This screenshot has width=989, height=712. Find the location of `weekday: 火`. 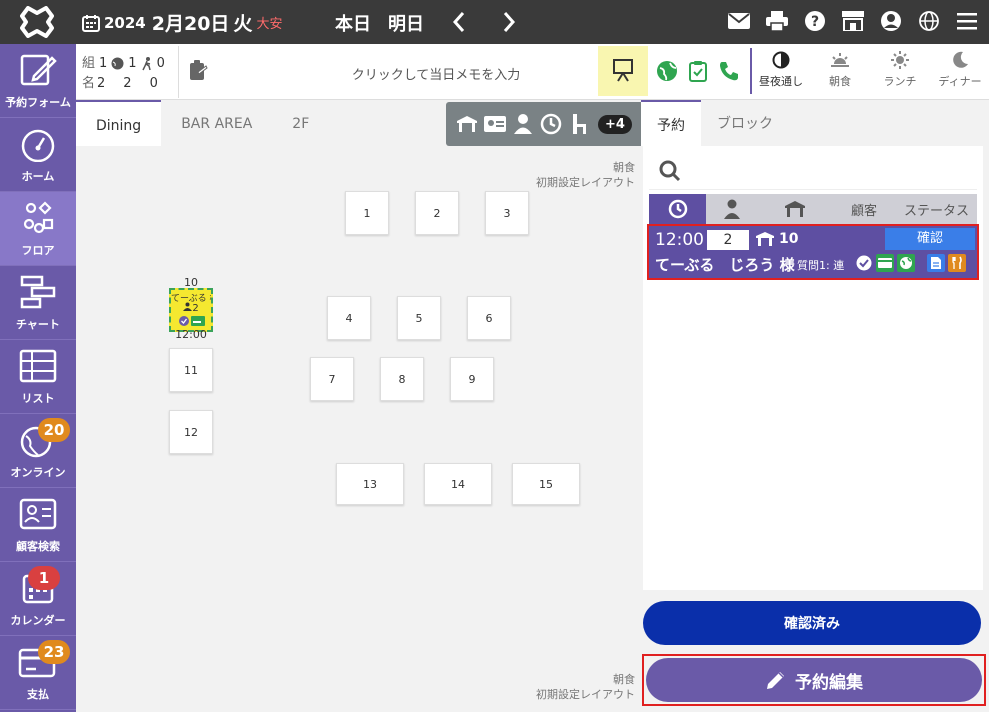

weekday: 火 is located at coordinates (243, 24).